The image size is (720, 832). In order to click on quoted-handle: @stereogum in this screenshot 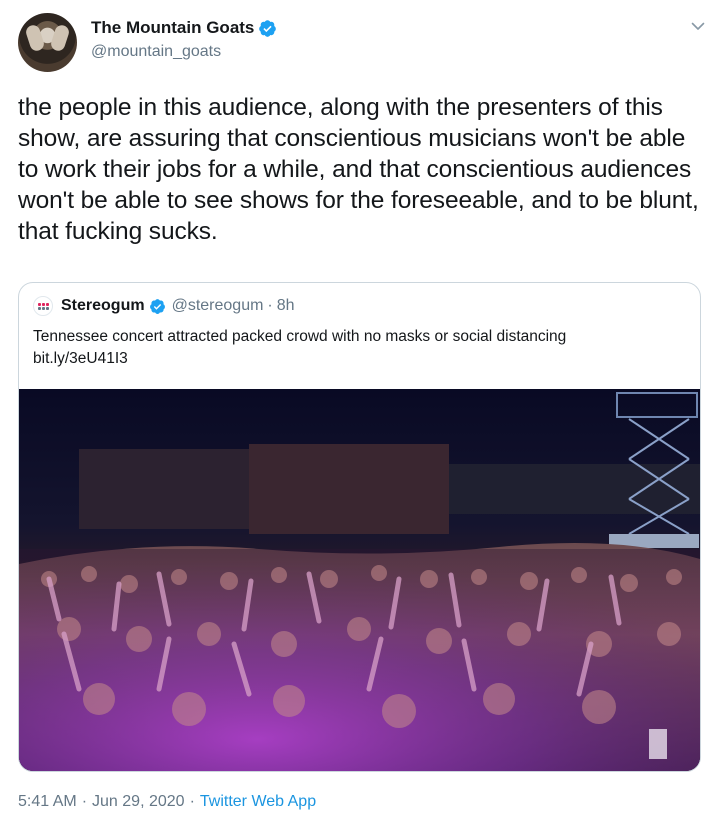, I will do `click(217, 305)`.